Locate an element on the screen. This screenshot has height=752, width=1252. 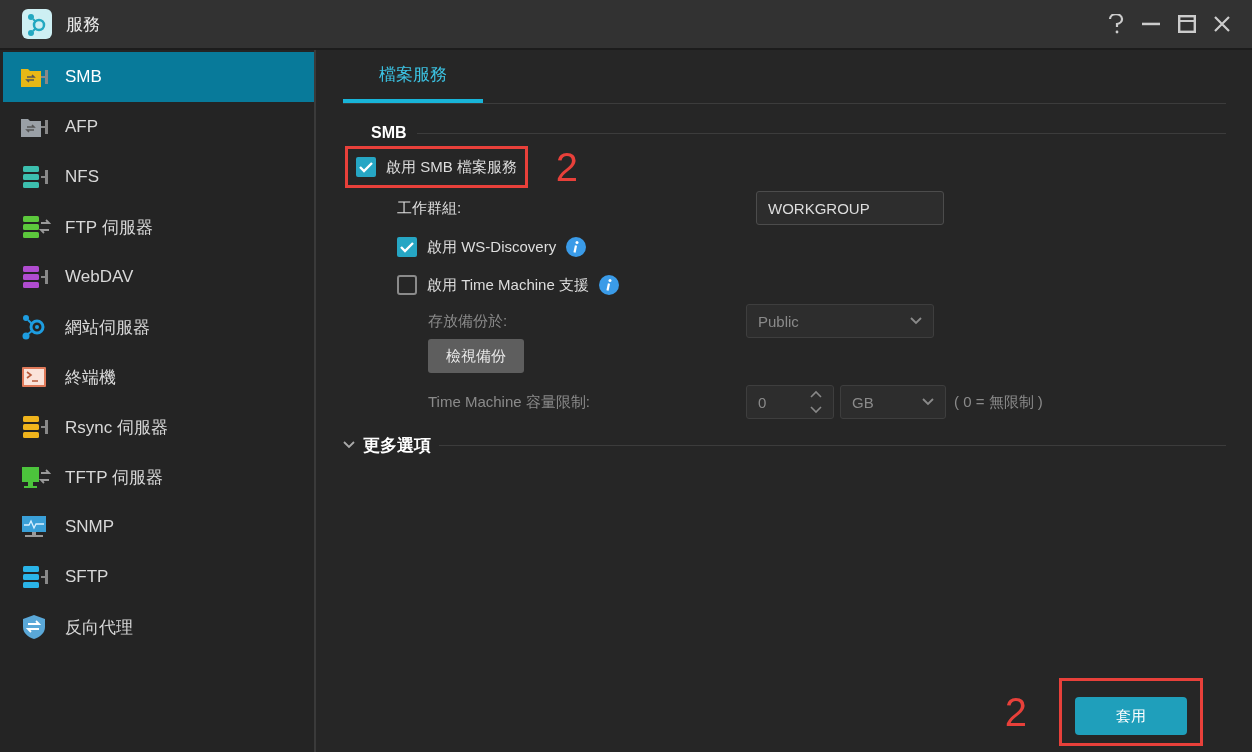
checkbox-label: 啟用 Time Machine 支援 is located at coordinates (508, 285).